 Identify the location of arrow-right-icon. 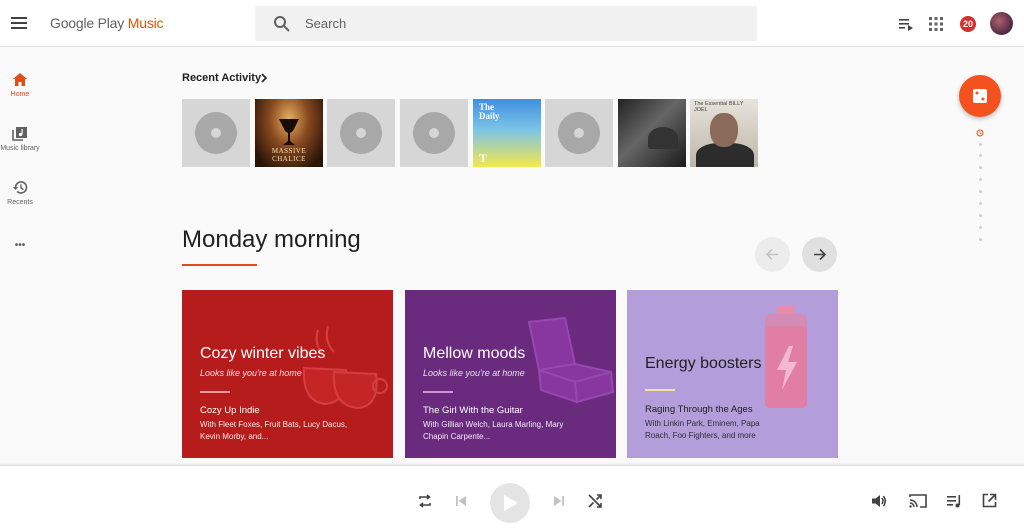
(820, 254).